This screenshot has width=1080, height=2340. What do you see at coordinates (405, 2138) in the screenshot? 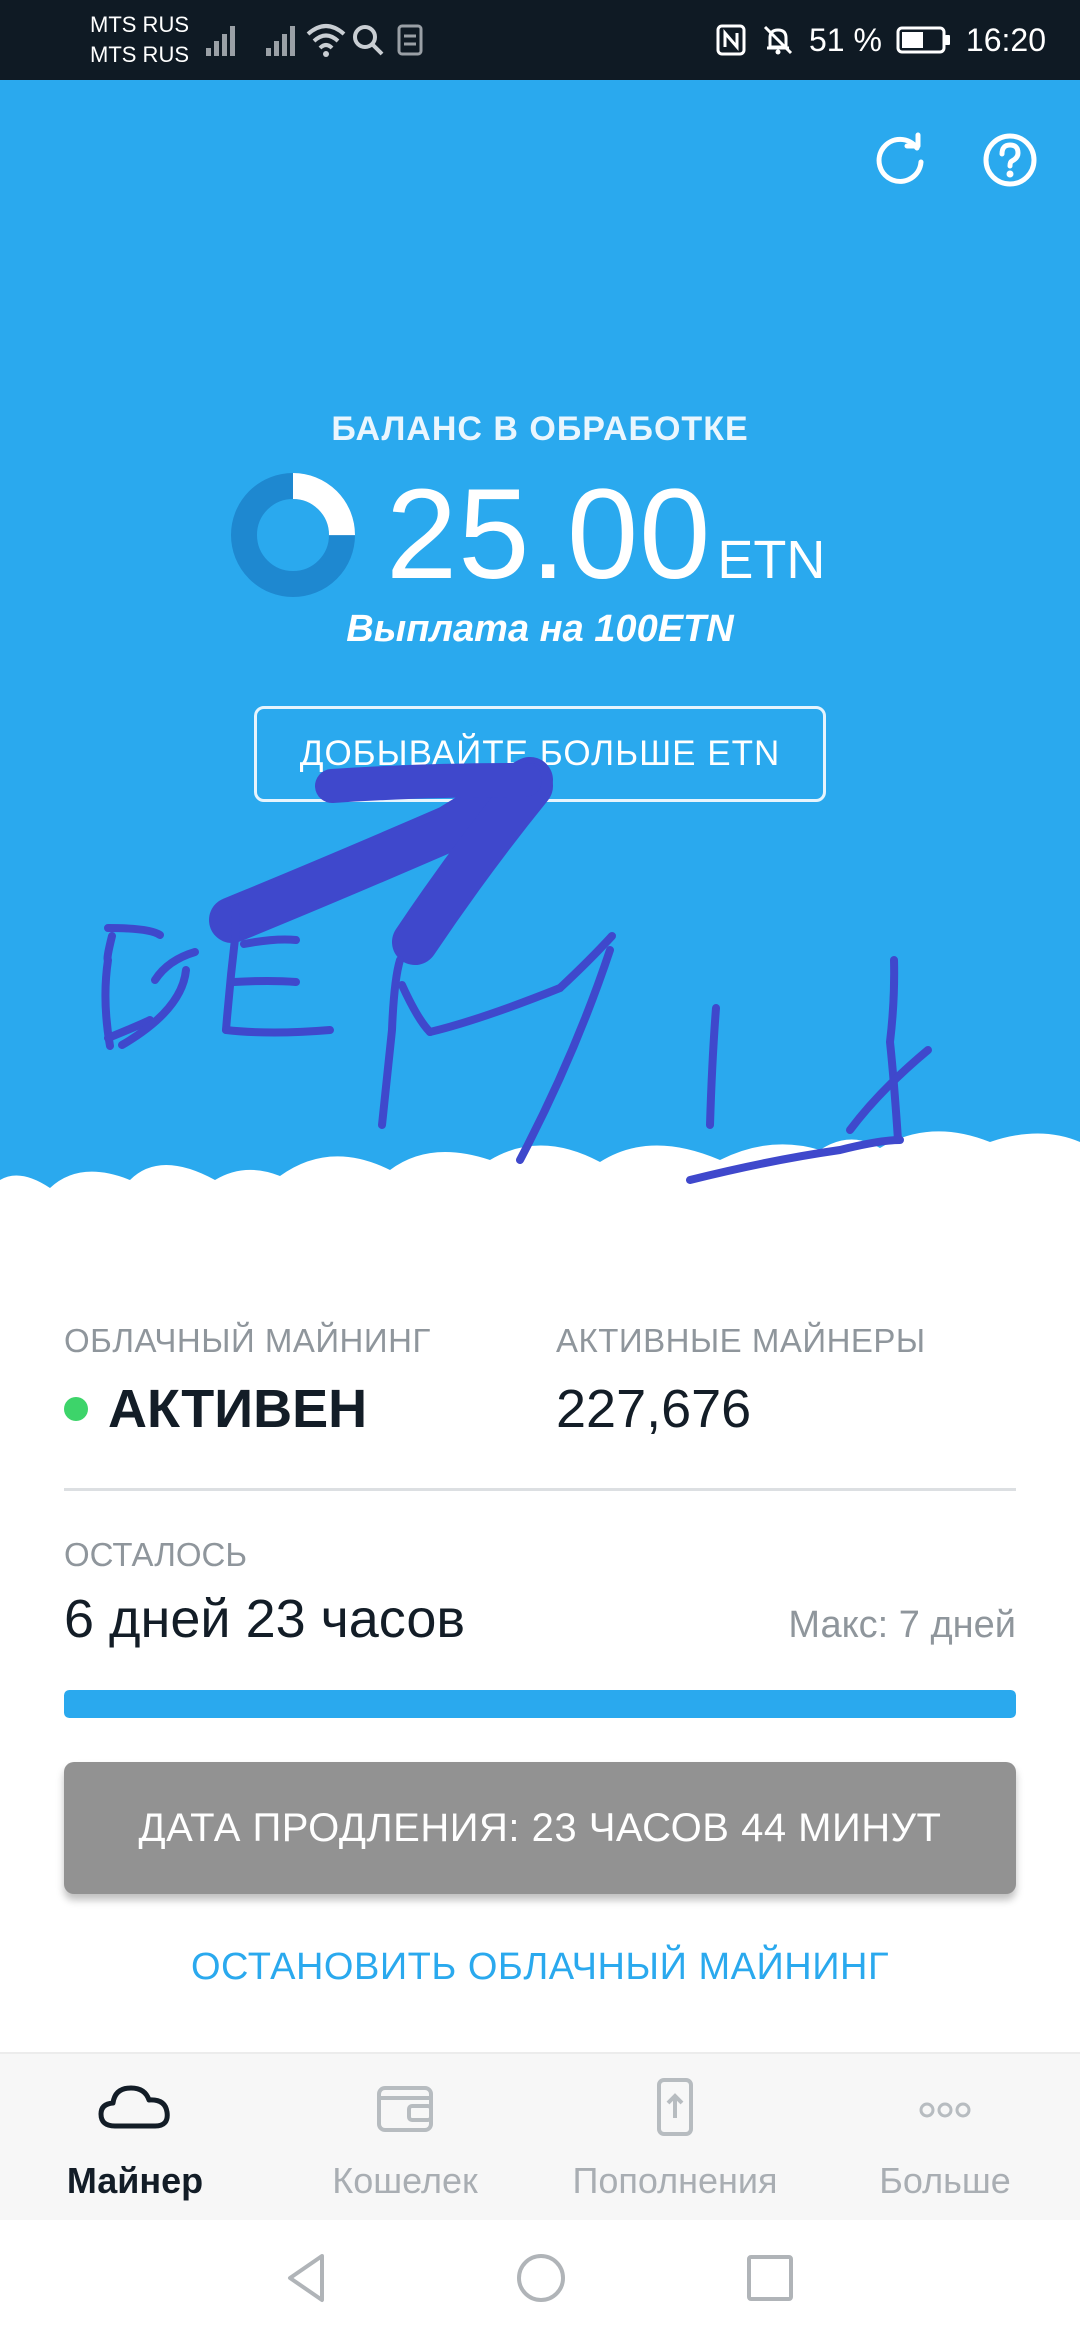
I see `nav-item-wallet: Кошелек` at bounding box center [405, 2138].